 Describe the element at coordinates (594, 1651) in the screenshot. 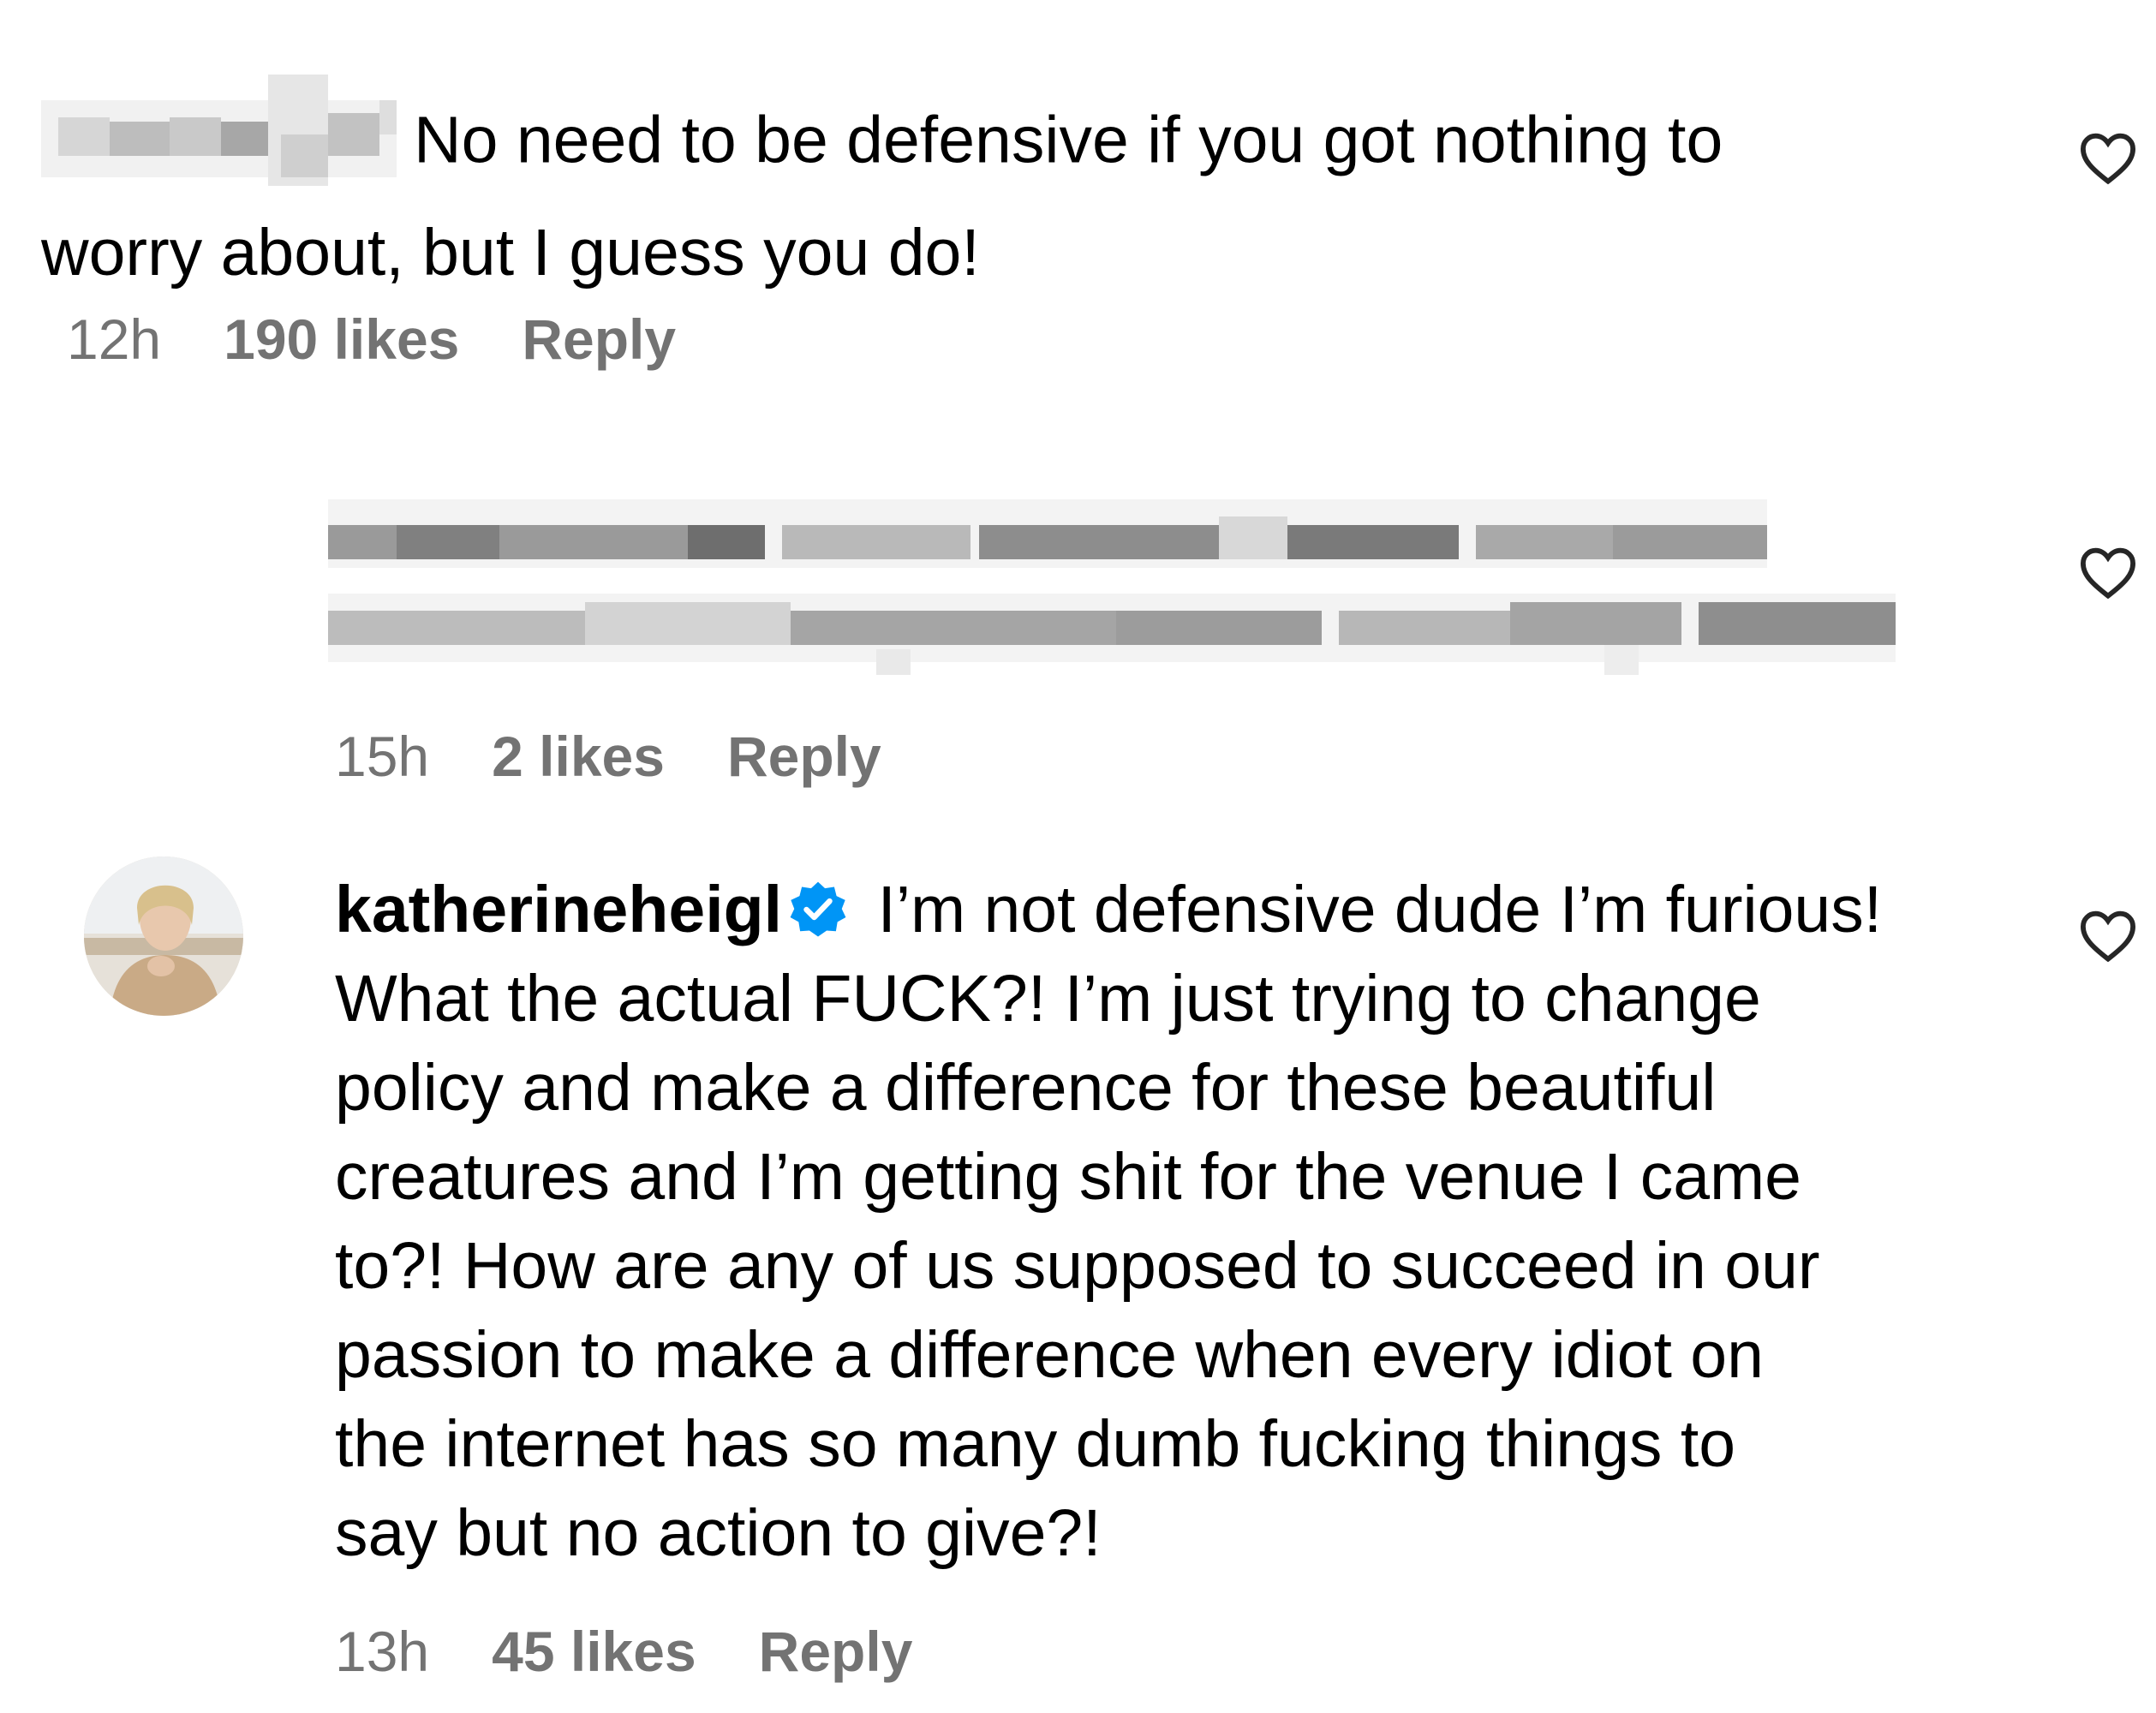

I see `likes-count-button: 45 likes` at that location.